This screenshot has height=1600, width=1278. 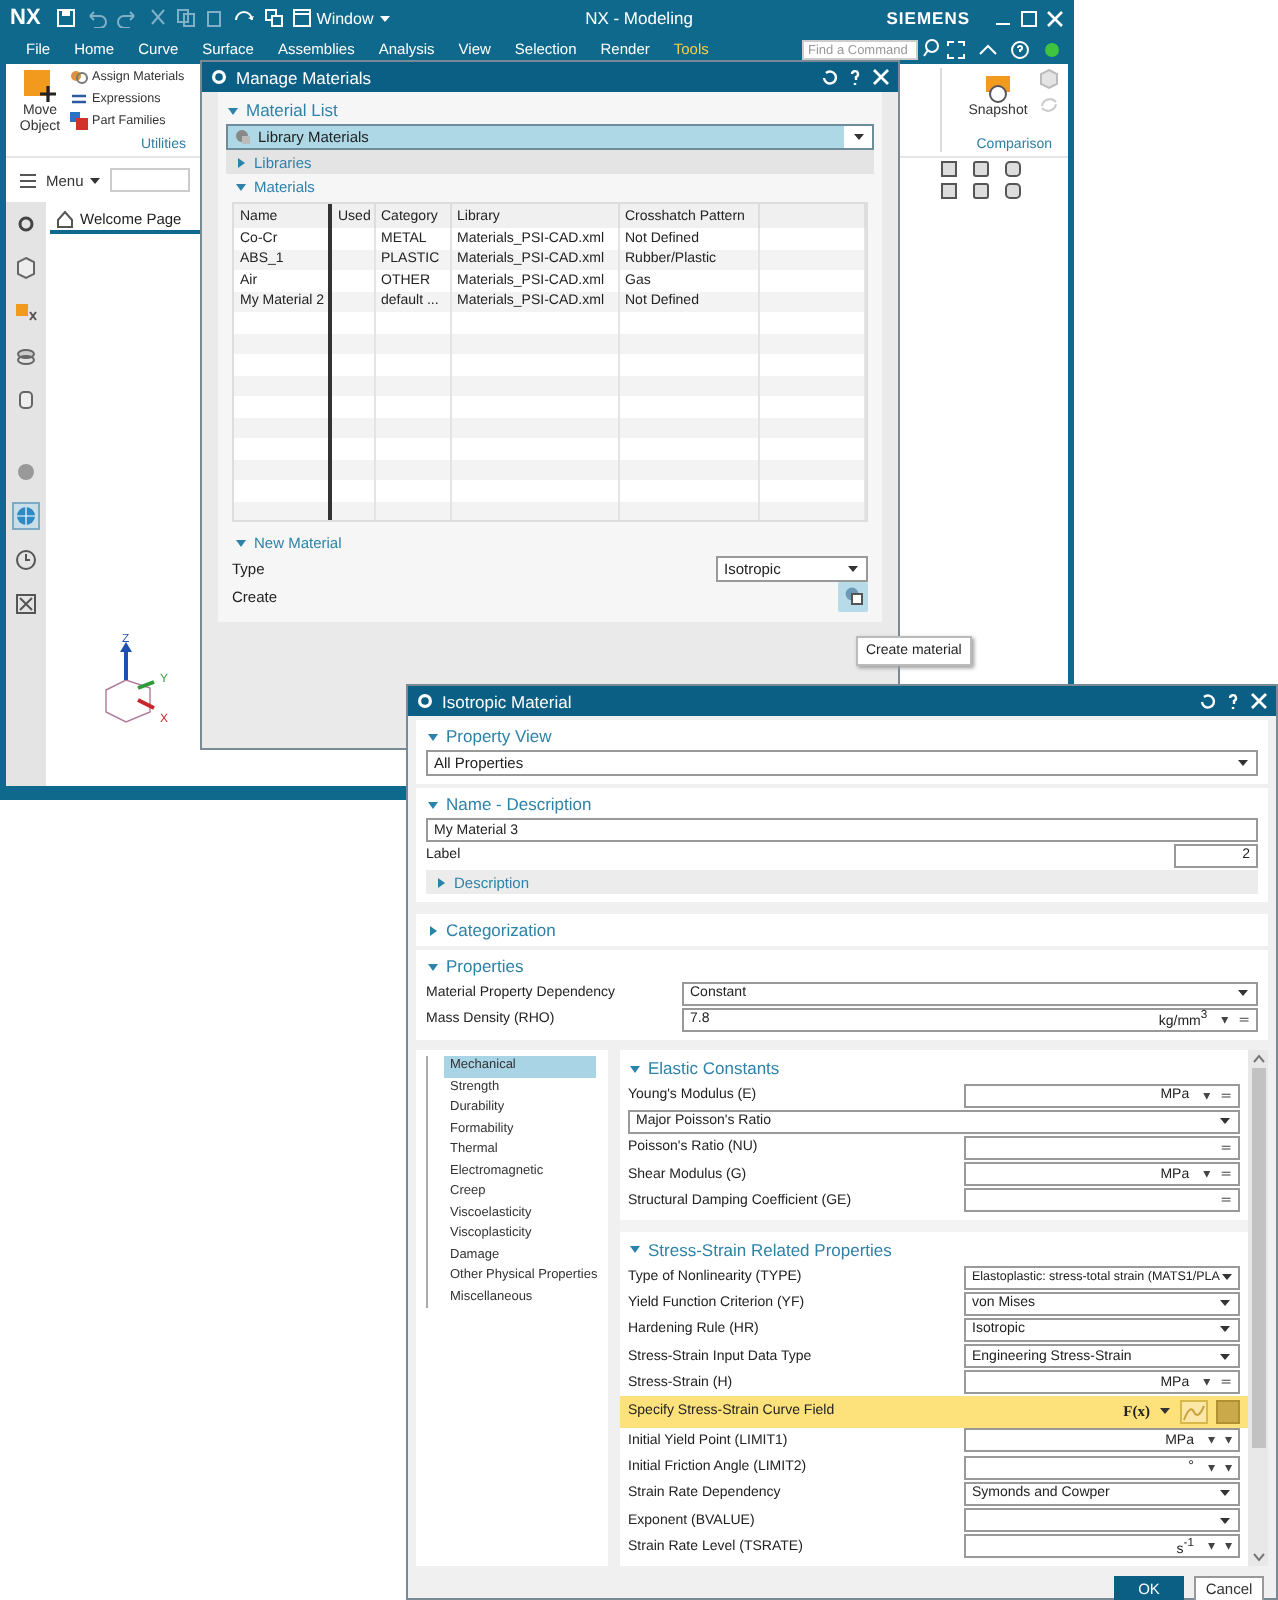 What do you see at coordinates (1258, 1059) in the screenshot?
I see `scroll-up-icon` at bounding box center [1258, 1059].